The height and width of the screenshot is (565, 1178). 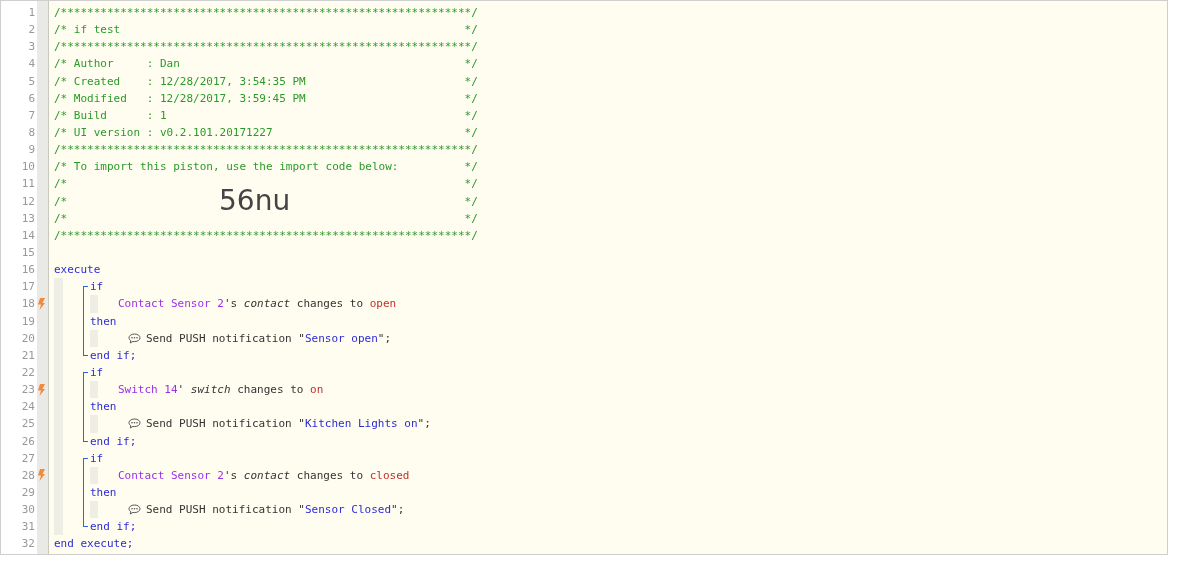 I want to click on action-statement: Send PUSH notification "Sensor open";, so click(x=269, y=338).